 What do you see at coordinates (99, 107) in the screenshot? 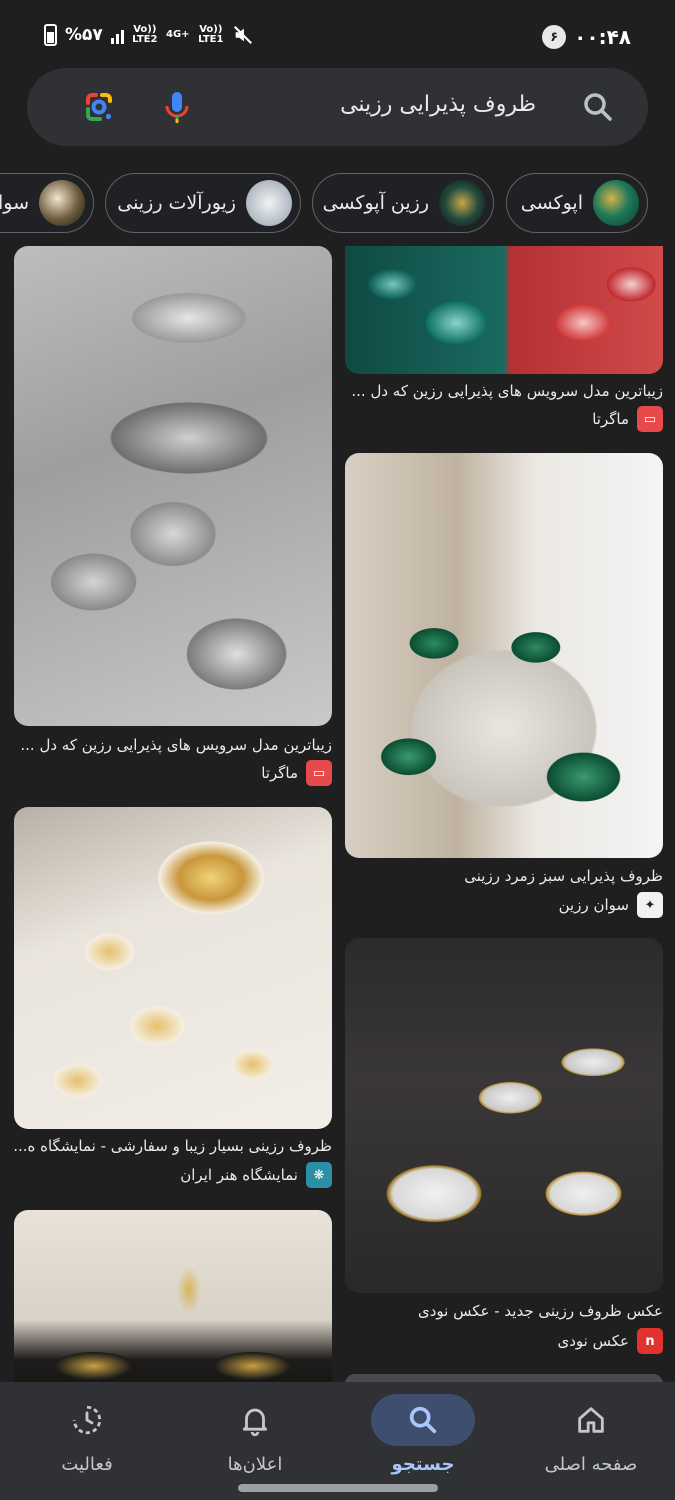
I see `google-lens-icon` at bounding box center [99, 107].